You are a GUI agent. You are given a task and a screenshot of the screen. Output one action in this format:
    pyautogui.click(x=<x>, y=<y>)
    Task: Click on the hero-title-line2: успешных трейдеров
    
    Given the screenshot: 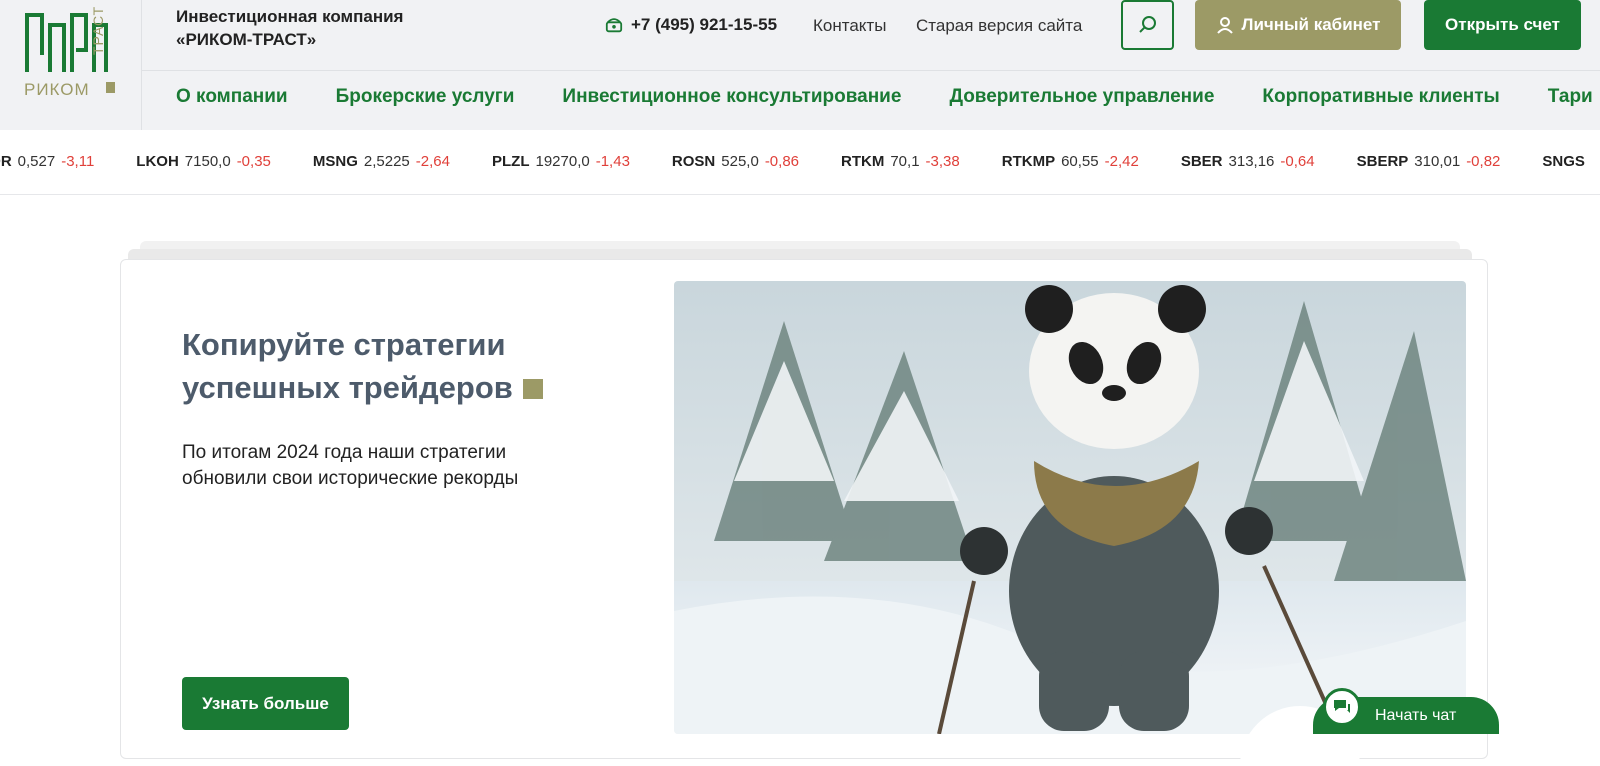 What is the action you would take?
    pyautogui.click(x=347, y=387)
    